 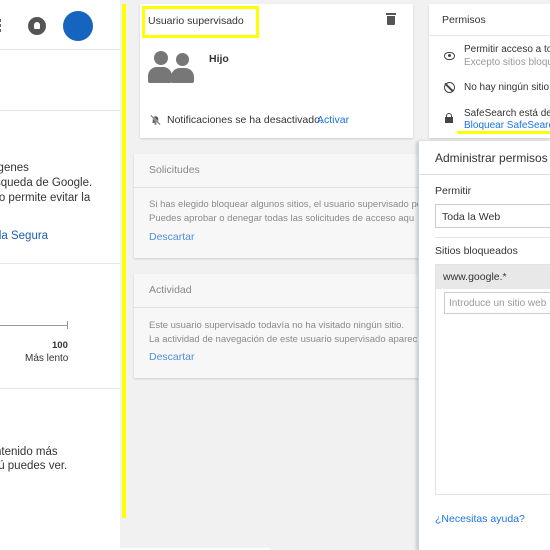 What do you see at coordinates (34, 325) in the screenshot?
I see `speed-slider-track` at bounding box center [34, 325].